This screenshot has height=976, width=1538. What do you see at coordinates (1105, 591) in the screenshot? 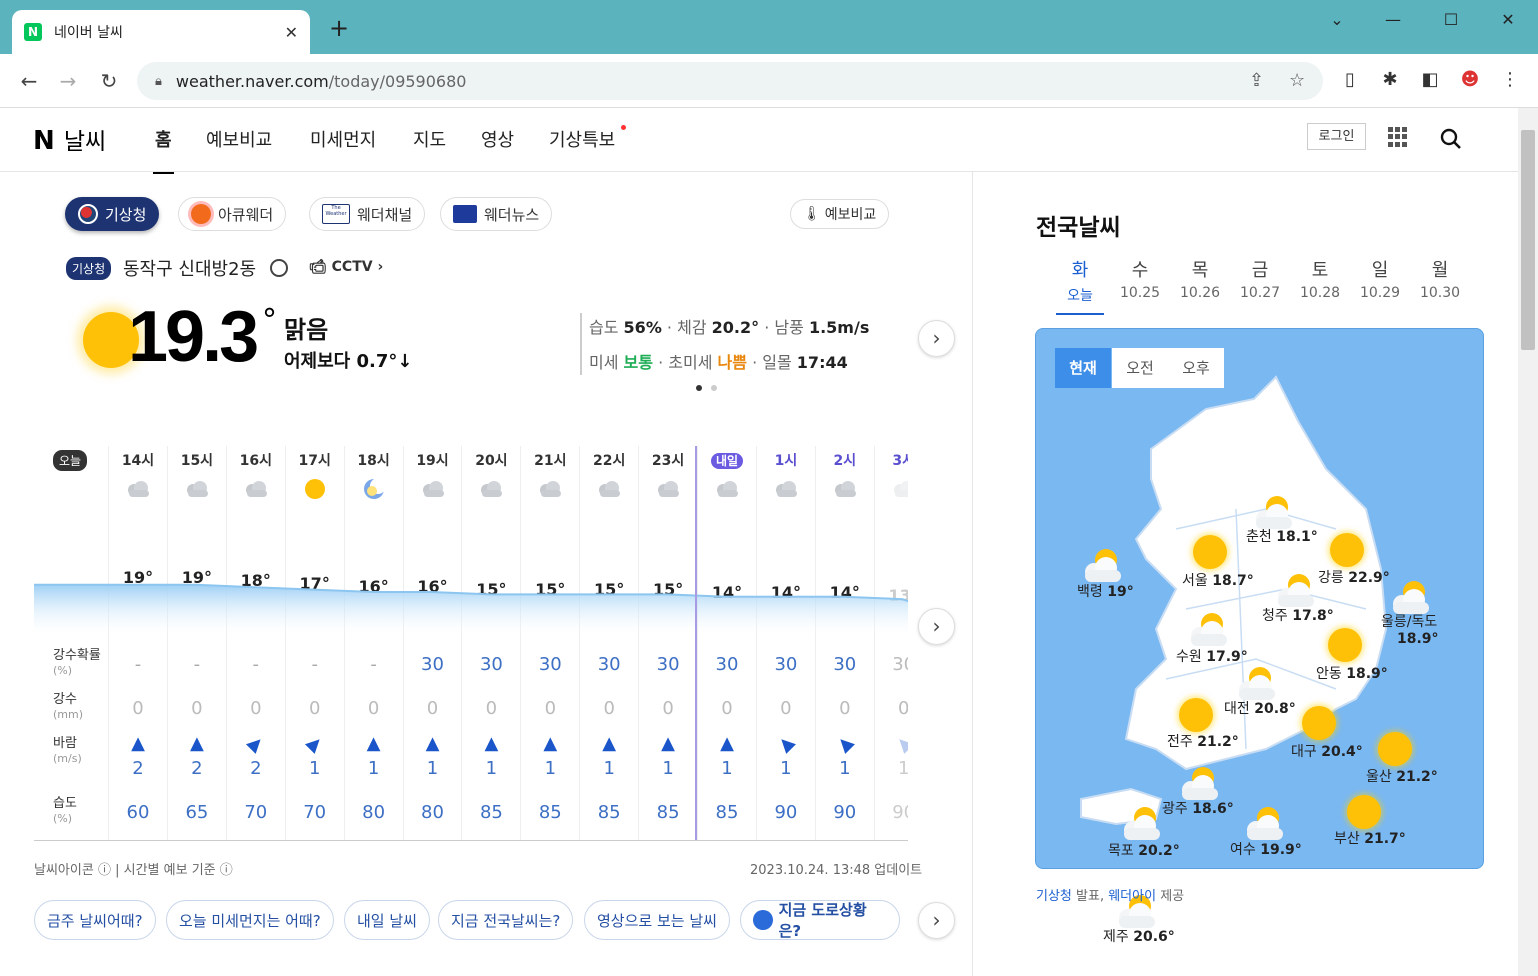
I see `city-label: 백령 19°` at bounding box center [1105, 591].